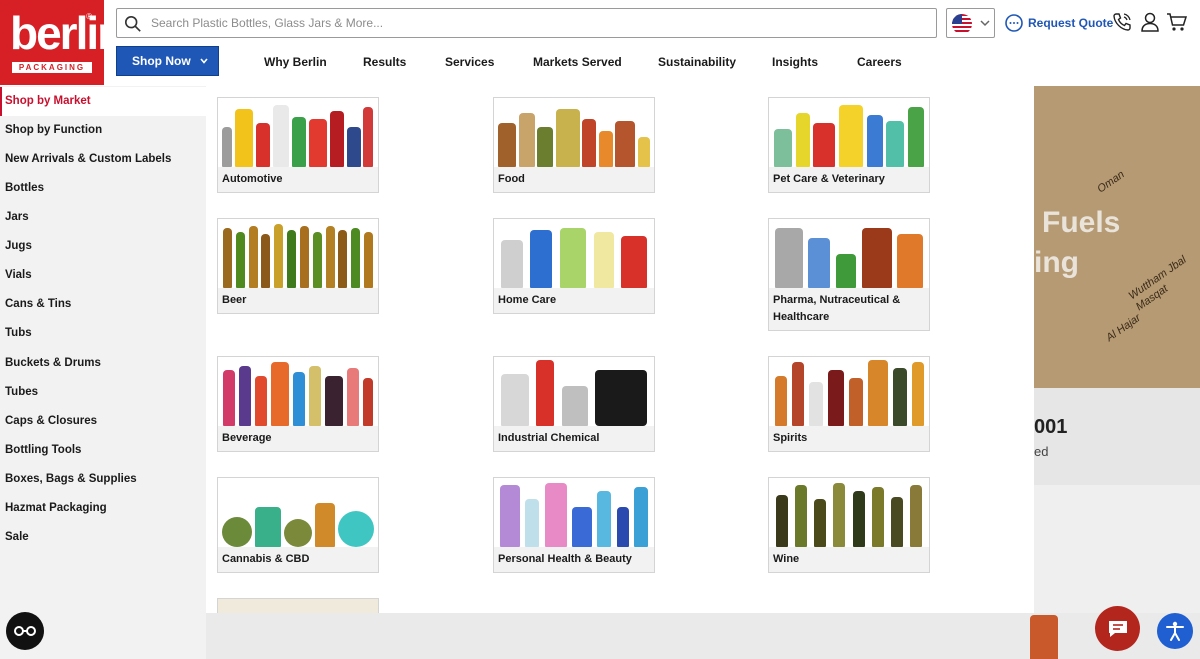 Image resolution: width=1200 pixels, height=659 pixels. What do you see at coordinates (1051, 427) in the screenshot?
I see `stat-number: 001` at bounding box center [1051, 427].